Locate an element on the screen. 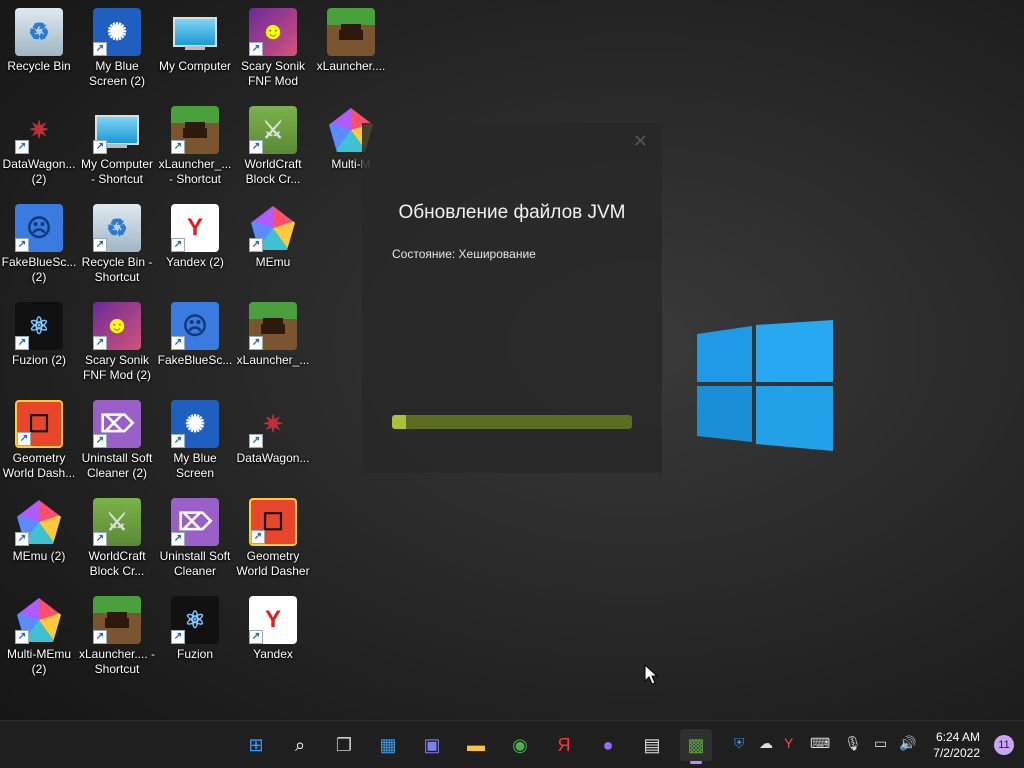 This screenshot has height=768, width=1024. microphone-icon: 🎙 is located at coordinates (853, 743).